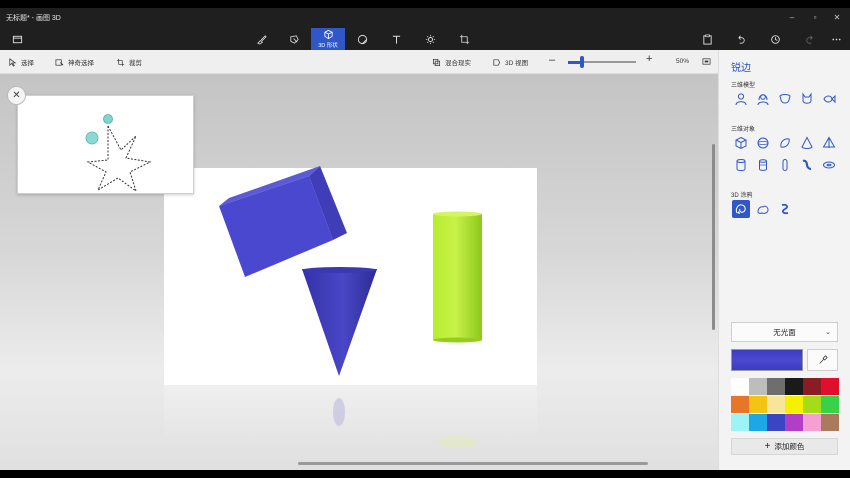 The image size is (850, 478). I want to click on cylinder-shape, so click(457, 277).